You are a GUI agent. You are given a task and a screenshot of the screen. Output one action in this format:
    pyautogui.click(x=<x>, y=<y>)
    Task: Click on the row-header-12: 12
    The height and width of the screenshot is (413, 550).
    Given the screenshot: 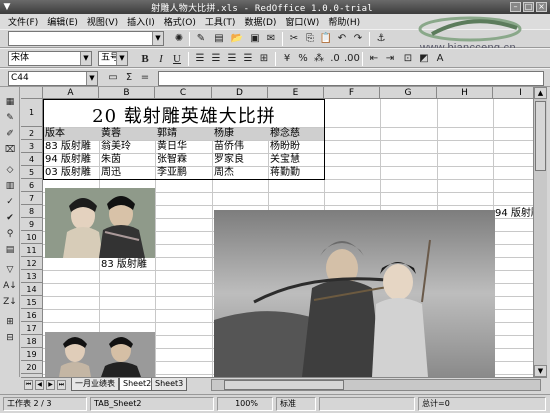 What is the action you would take?
    pyautogui.click(x=32, y=263)
    